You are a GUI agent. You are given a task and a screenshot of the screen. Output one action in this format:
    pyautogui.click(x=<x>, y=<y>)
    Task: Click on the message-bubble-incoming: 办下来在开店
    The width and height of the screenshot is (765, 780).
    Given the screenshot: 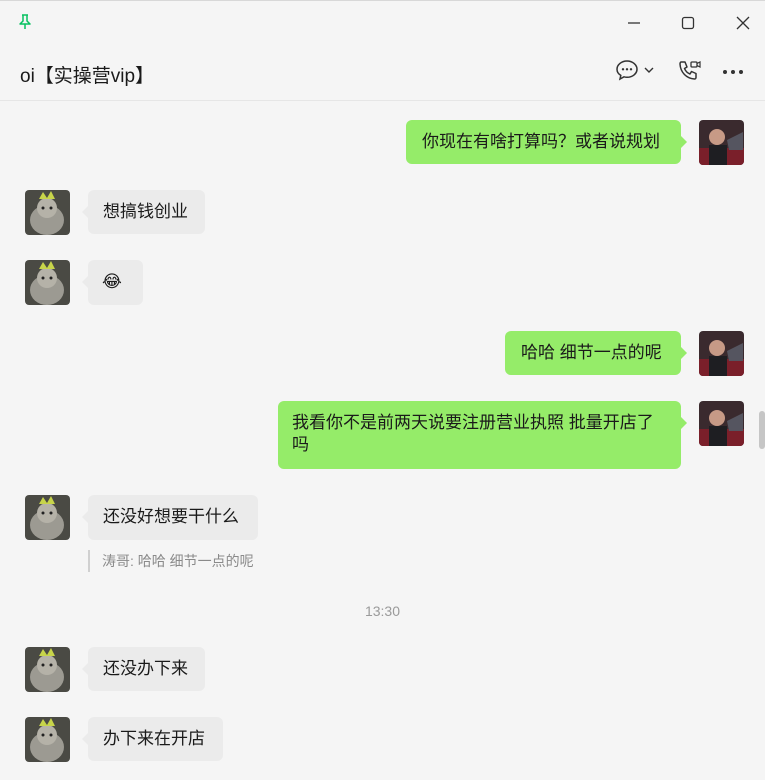 What is the action you would take?
    pyautogui.click(x=152, y=739)
    